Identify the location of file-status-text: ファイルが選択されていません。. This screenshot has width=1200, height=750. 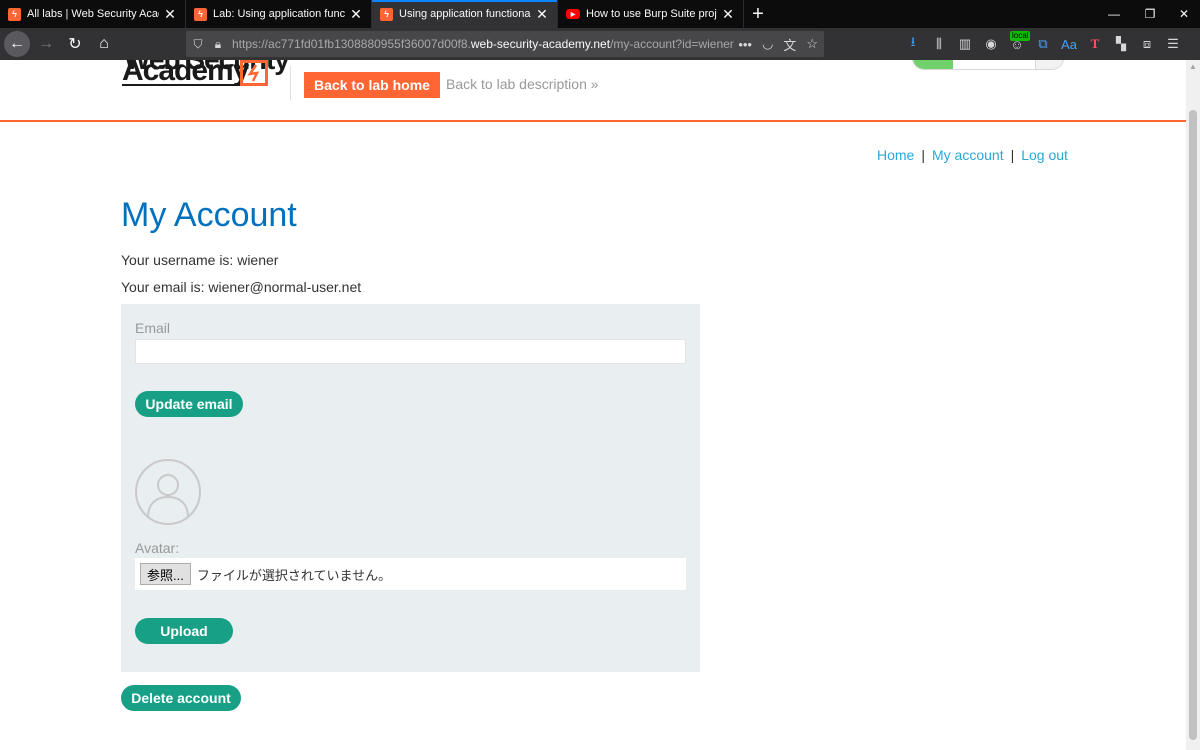
(294, 575).